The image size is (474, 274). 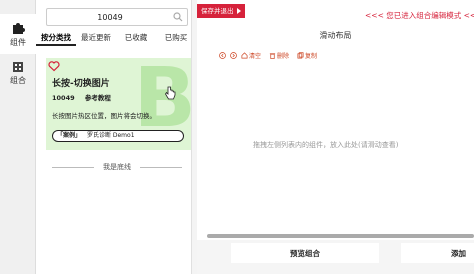 What do you see at coordinates (63, 98) in the screenshot?
I see `card-id: 10049` at bounding box center [63, 98].